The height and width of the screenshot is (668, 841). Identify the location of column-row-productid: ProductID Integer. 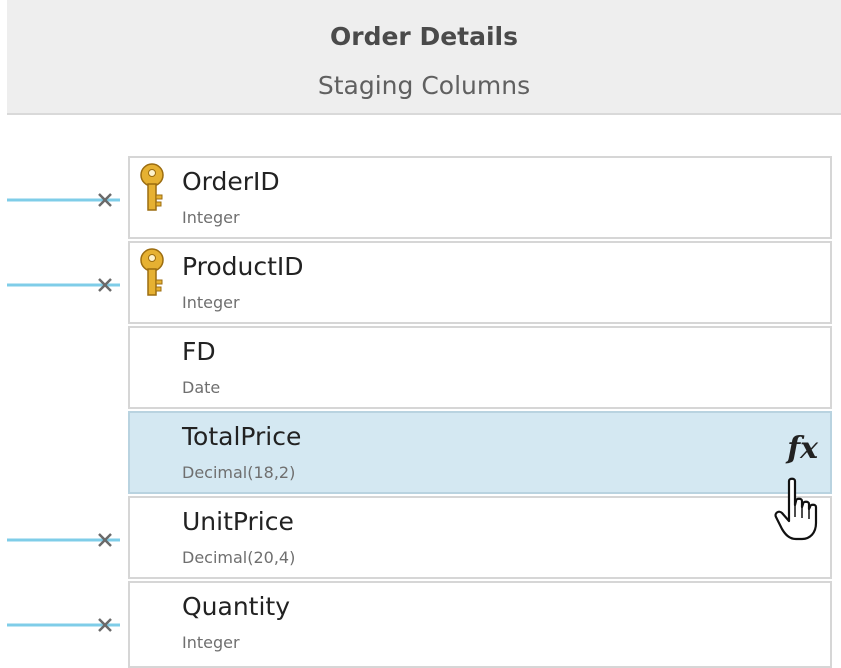
(480, 282).